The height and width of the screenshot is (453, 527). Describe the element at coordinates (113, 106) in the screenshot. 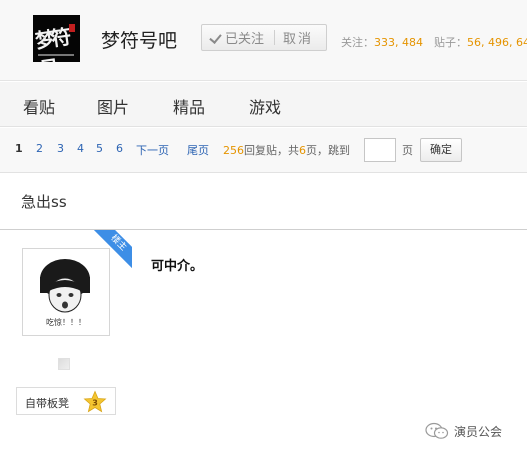

I see `tab-images: 图片` at that location.